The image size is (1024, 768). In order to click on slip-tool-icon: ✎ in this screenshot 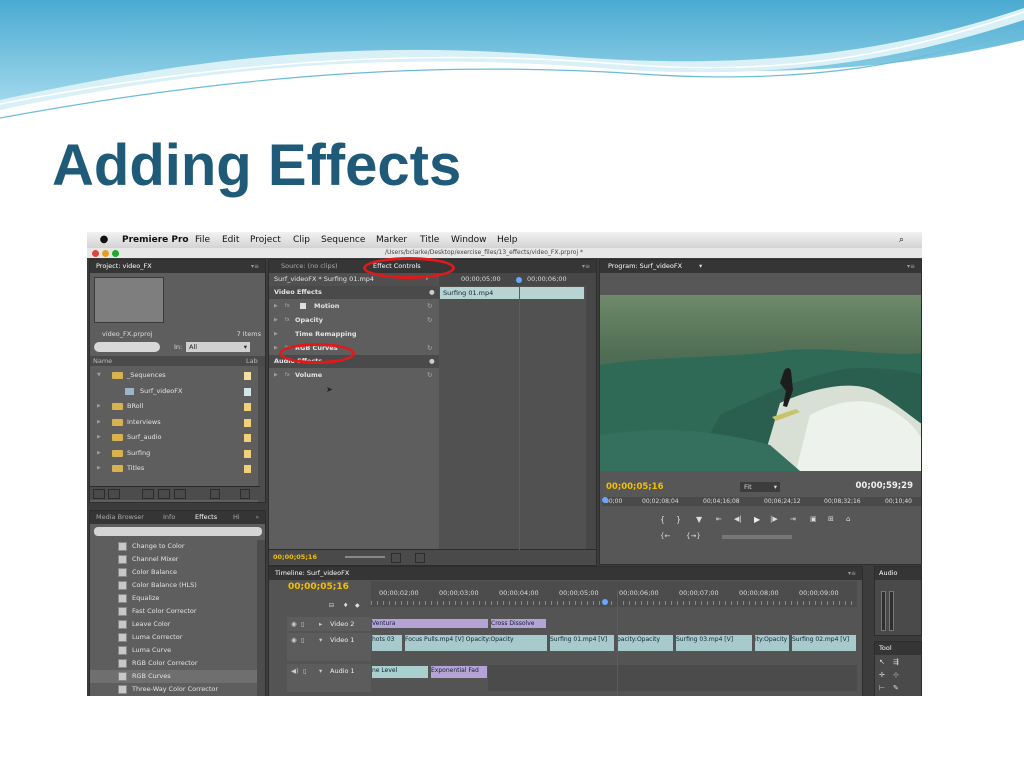, I will do `click(896, 688)`.